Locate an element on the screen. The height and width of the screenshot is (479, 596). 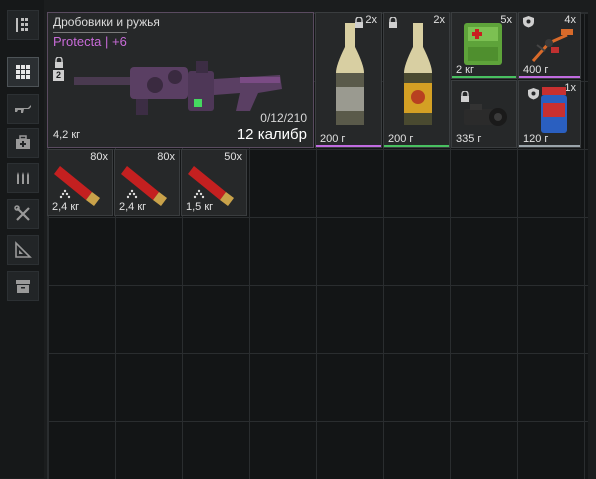
medkit-bag-icon is located at coordinates (483, 44).